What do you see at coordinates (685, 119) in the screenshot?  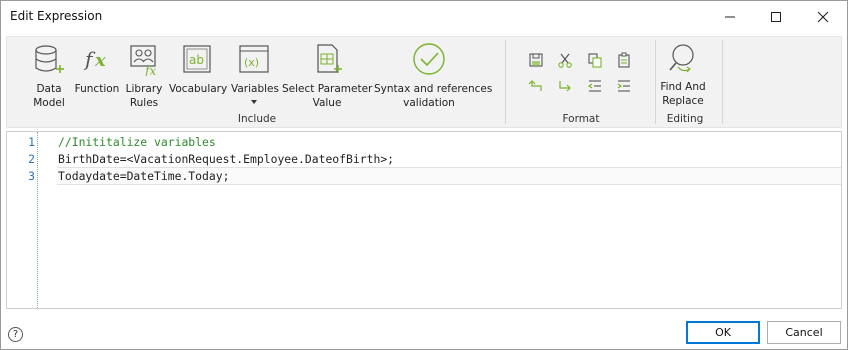 I see `editing-group-label: Editing` at bounding box center [685, 119].